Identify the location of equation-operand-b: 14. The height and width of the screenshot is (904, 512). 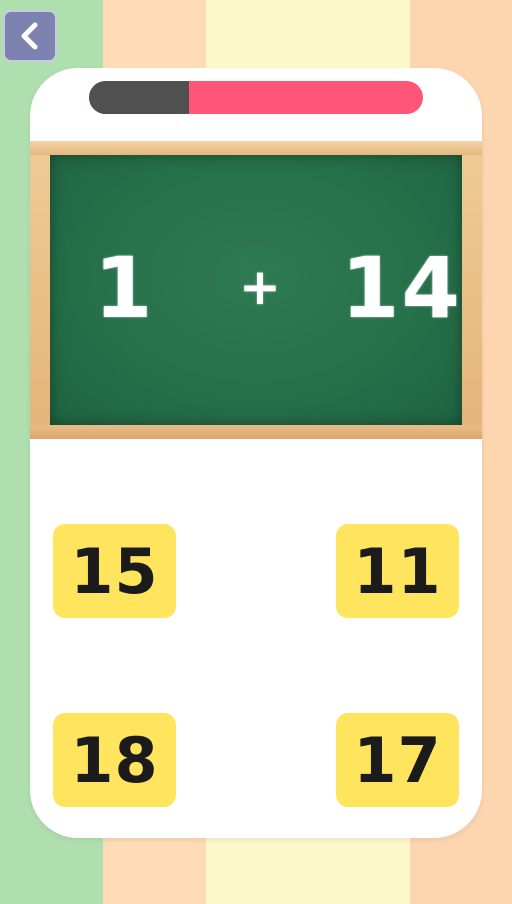
(401, 288).